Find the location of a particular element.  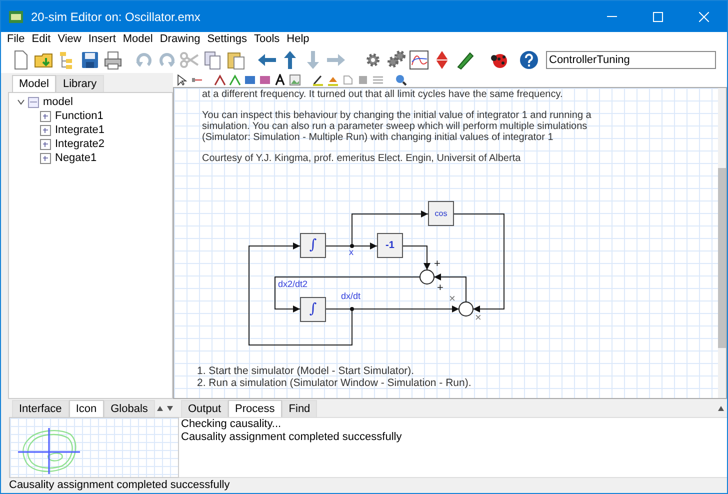

text-icon is located at coordinates (280, 80).